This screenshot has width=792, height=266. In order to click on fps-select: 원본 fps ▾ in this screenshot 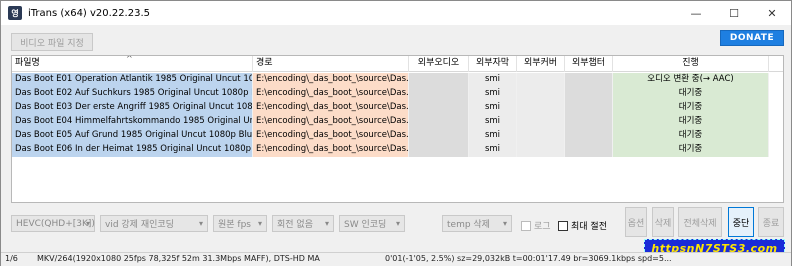, I will do `click(240, 223)`.